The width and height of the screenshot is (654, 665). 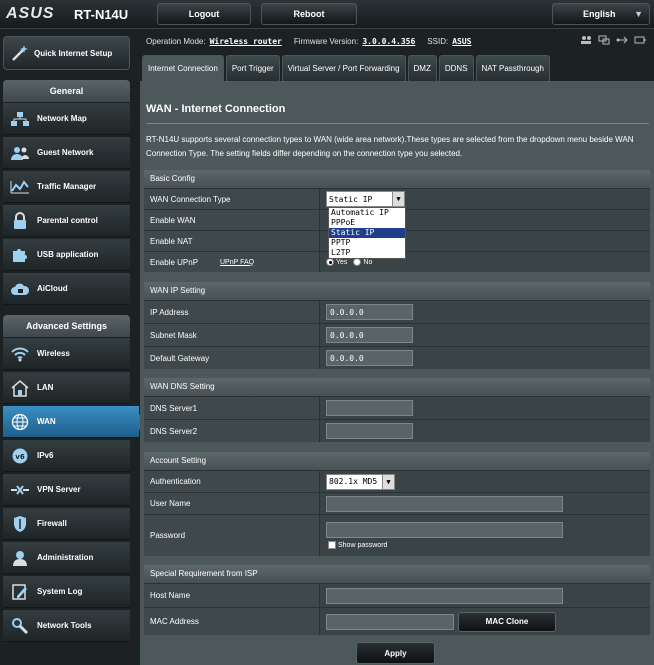 What do you see at coordinates (66, 221) in the screenshot?
I see `sidebar-item-parental-control: Parental control` at bounding box center [66, 221].